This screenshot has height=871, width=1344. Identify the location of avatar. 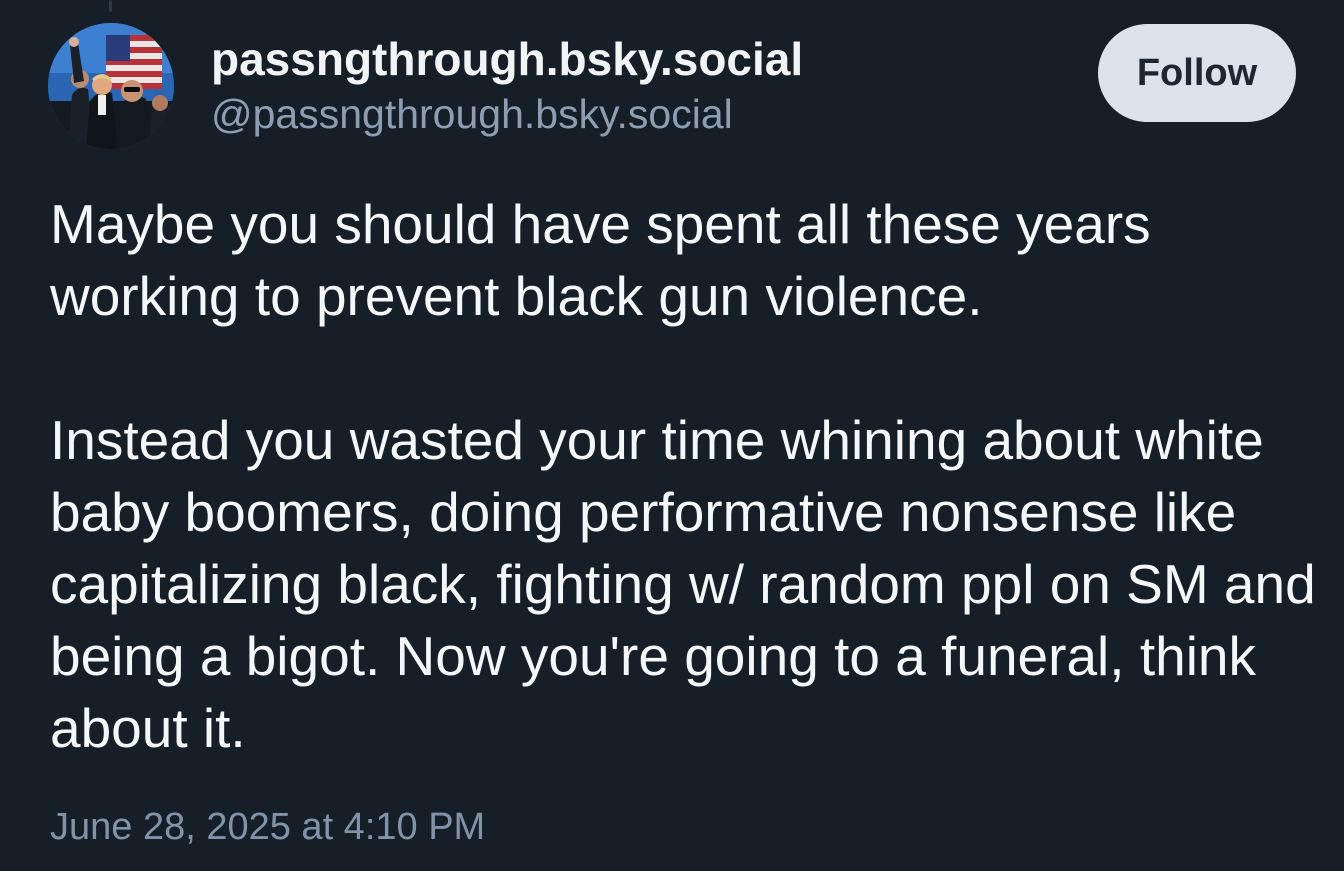
(111, 86).